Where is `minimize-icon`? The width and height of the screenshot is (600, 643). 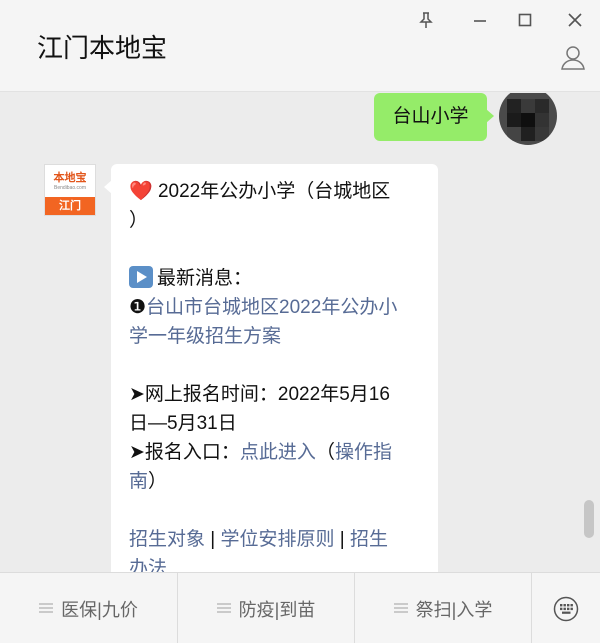
minimize-icon is located at coordinates (480, 20).